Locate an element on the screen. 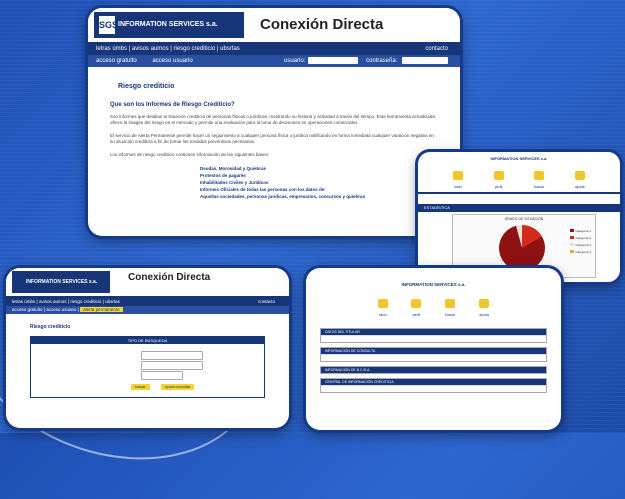  usuario-label: usuario: is located at coordinates (295, 61).